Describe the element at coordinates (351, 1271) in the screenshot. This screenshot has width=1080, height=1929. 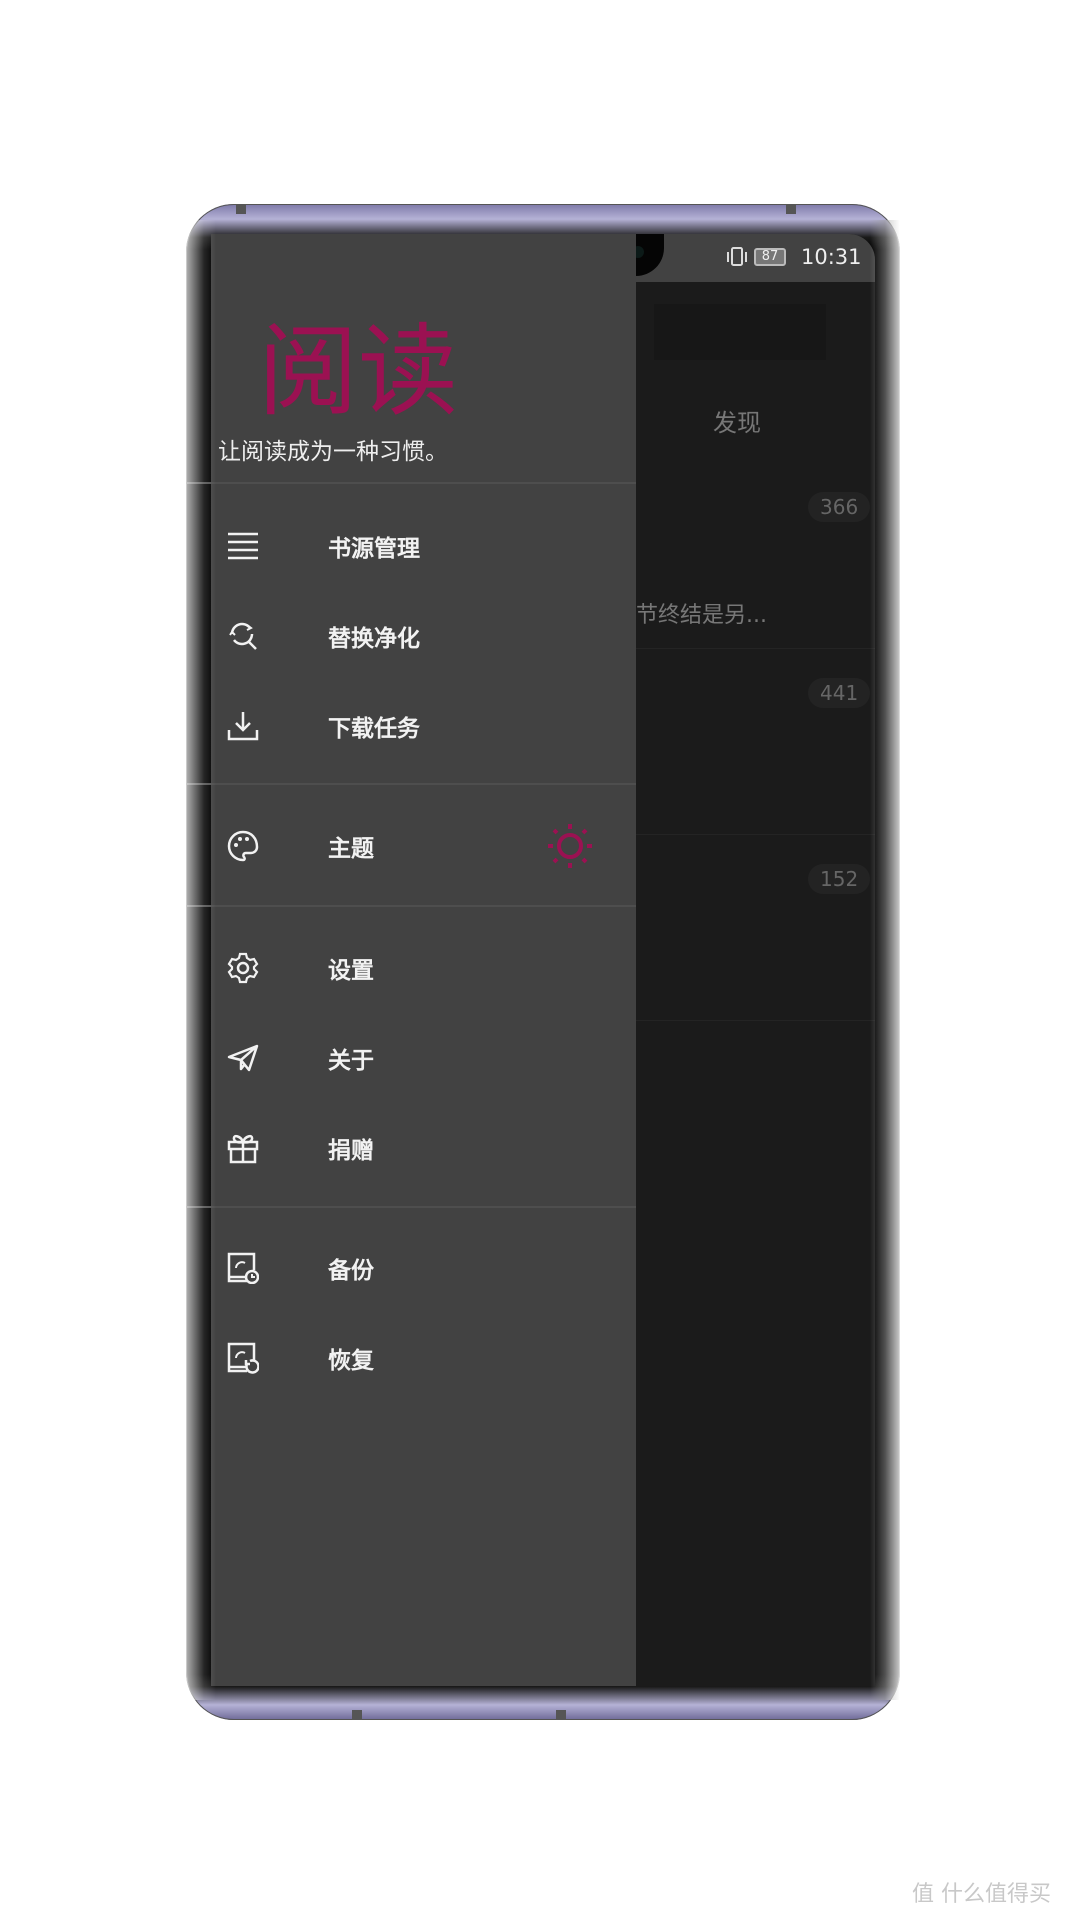
I see `menu-item-label: 备份` at that location.